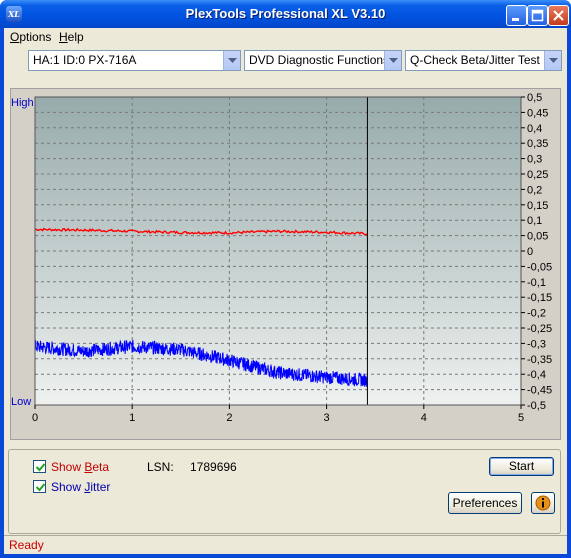 The height and width of the screenshot is (558, 571). Describe the element at coordinates (539, 267) in the screenshot. I see `y-tick-label: -0,05` at that location.